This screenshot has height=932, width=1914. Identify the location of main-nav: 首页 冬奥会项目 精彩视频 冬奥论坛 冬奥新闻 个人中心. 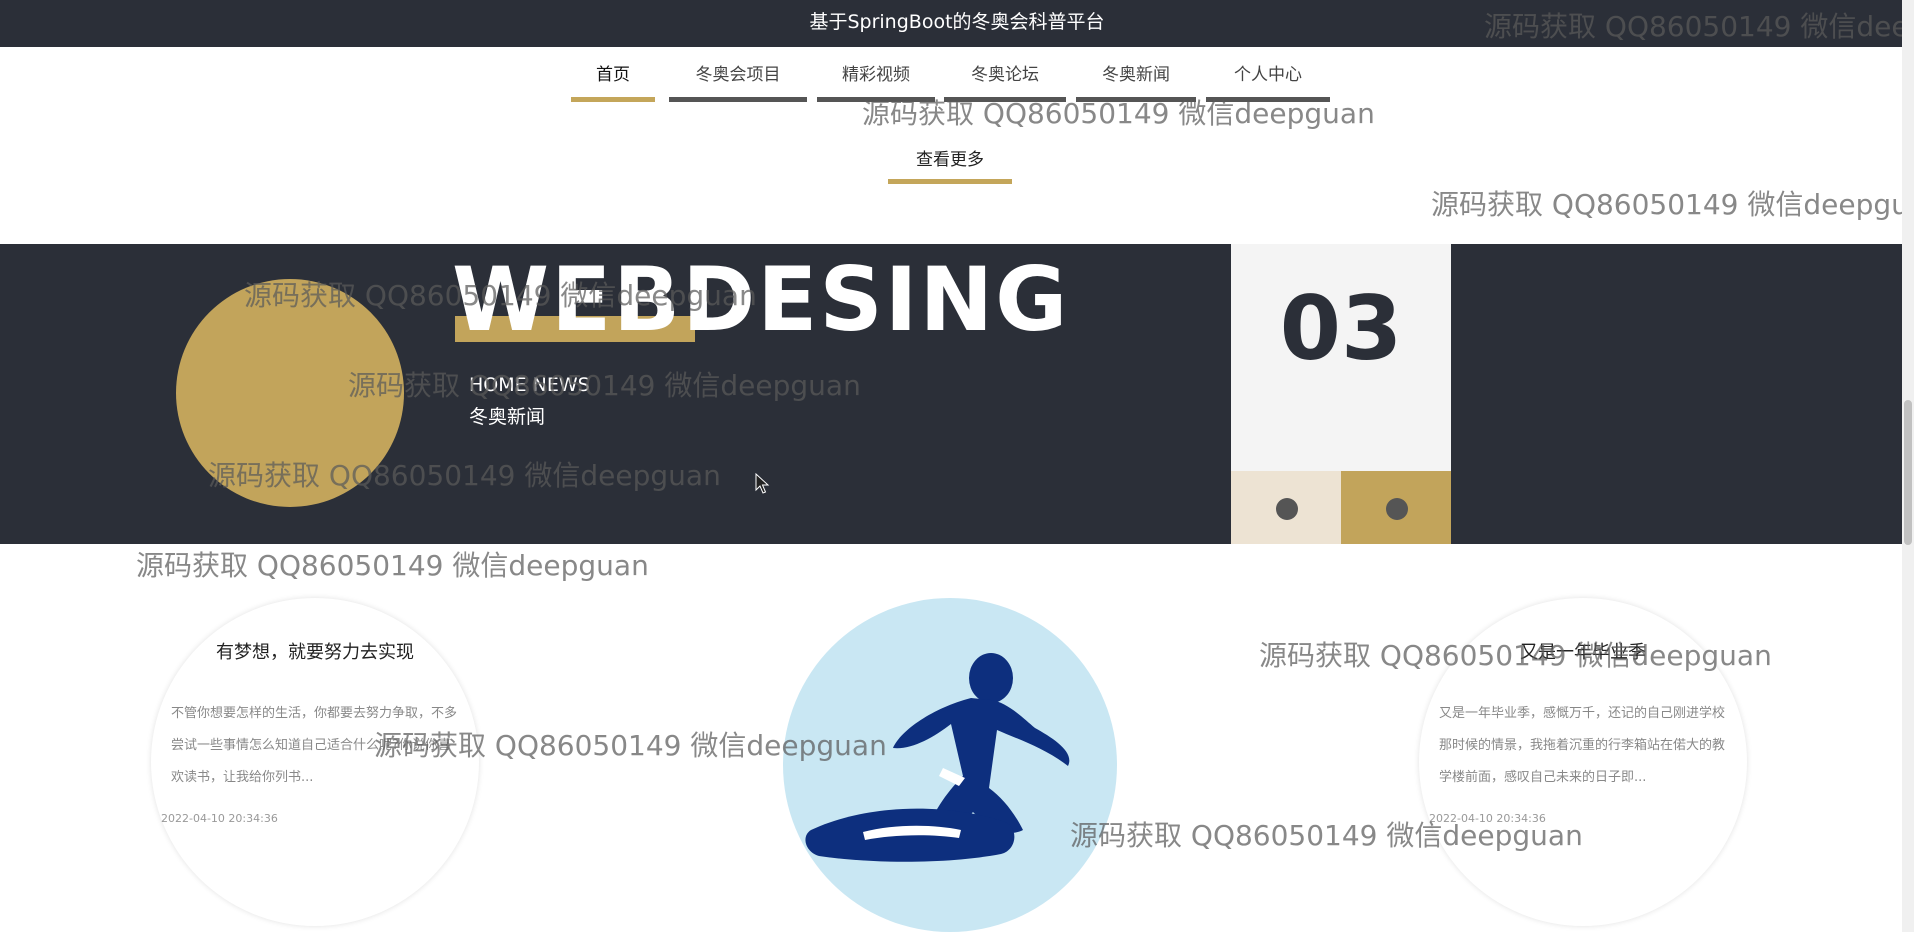
(957, 81).